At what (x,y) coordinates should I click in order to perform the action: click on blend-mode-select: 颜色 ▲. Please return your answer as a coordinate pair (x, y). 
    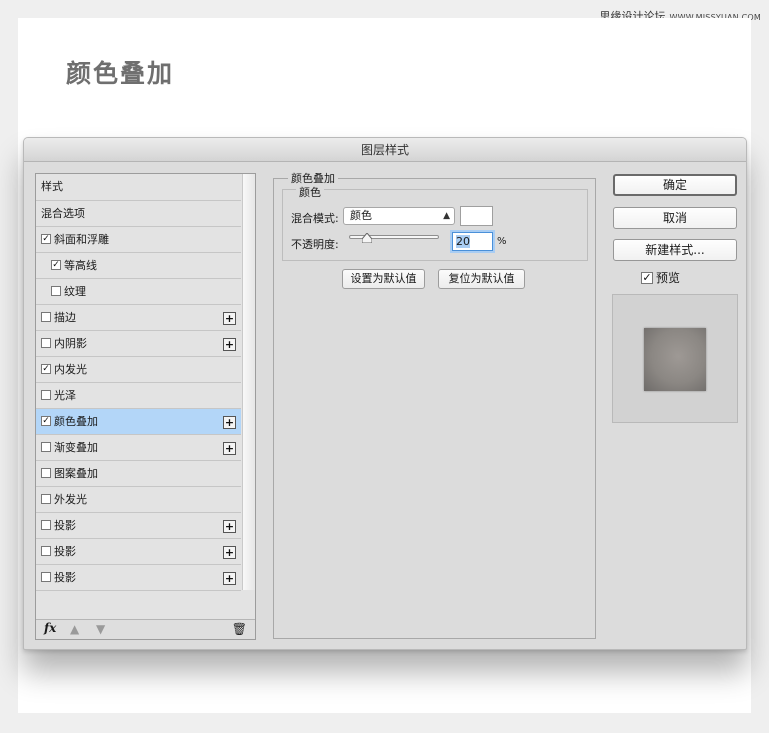
    Looking at the image, I should click on (399, 216).